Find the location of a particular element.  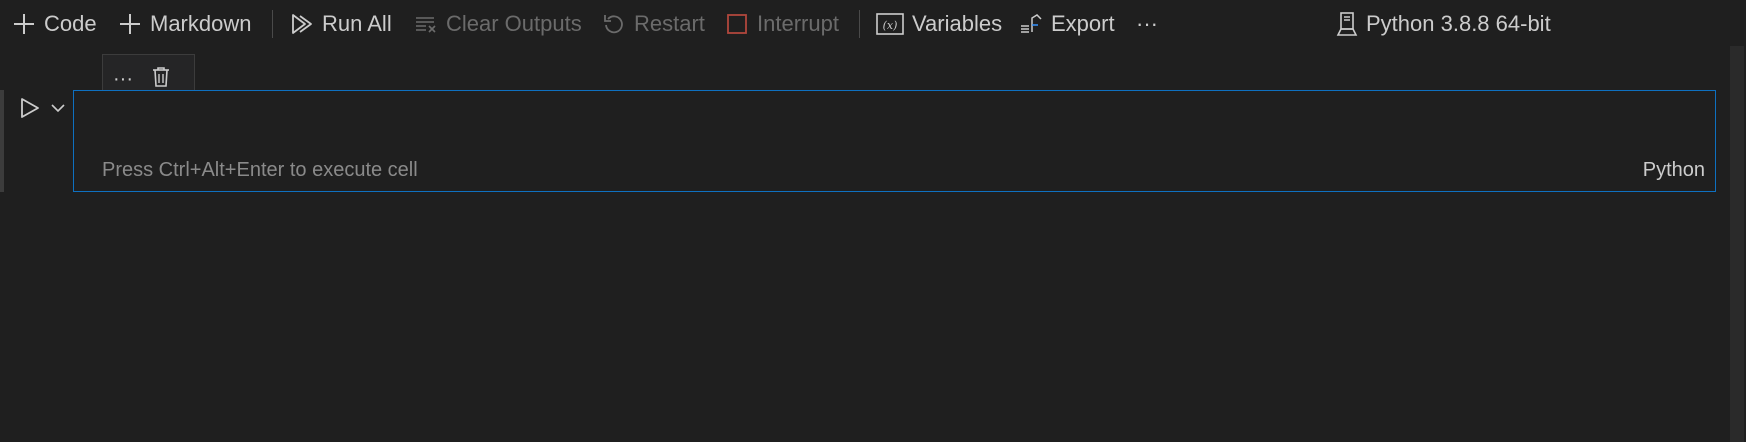

play-icon is located at coordinates (30, 110).